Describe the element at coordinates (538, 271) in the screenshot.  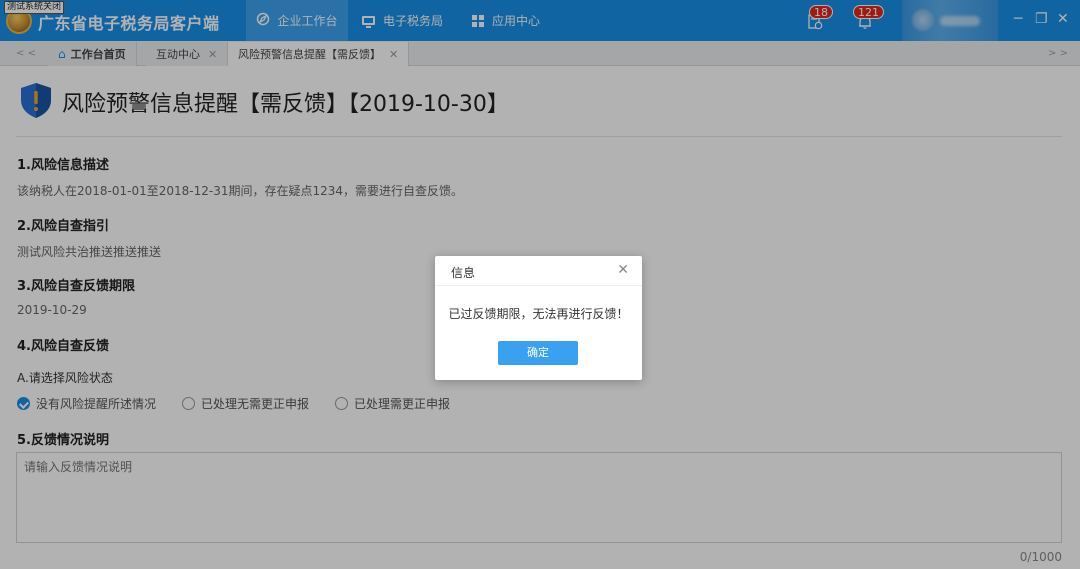
I see `dialog-header: 信息 ✕` at that location.